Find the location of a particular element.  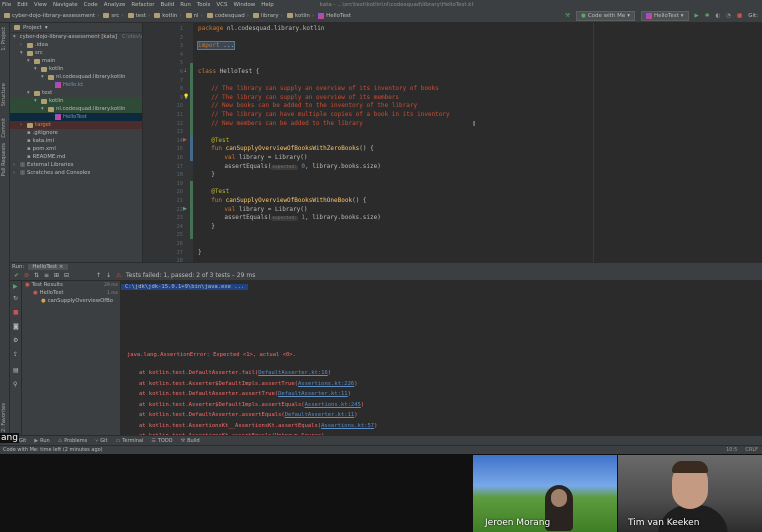

pin-icon: ⚲ is located at coordinates (15, 384).